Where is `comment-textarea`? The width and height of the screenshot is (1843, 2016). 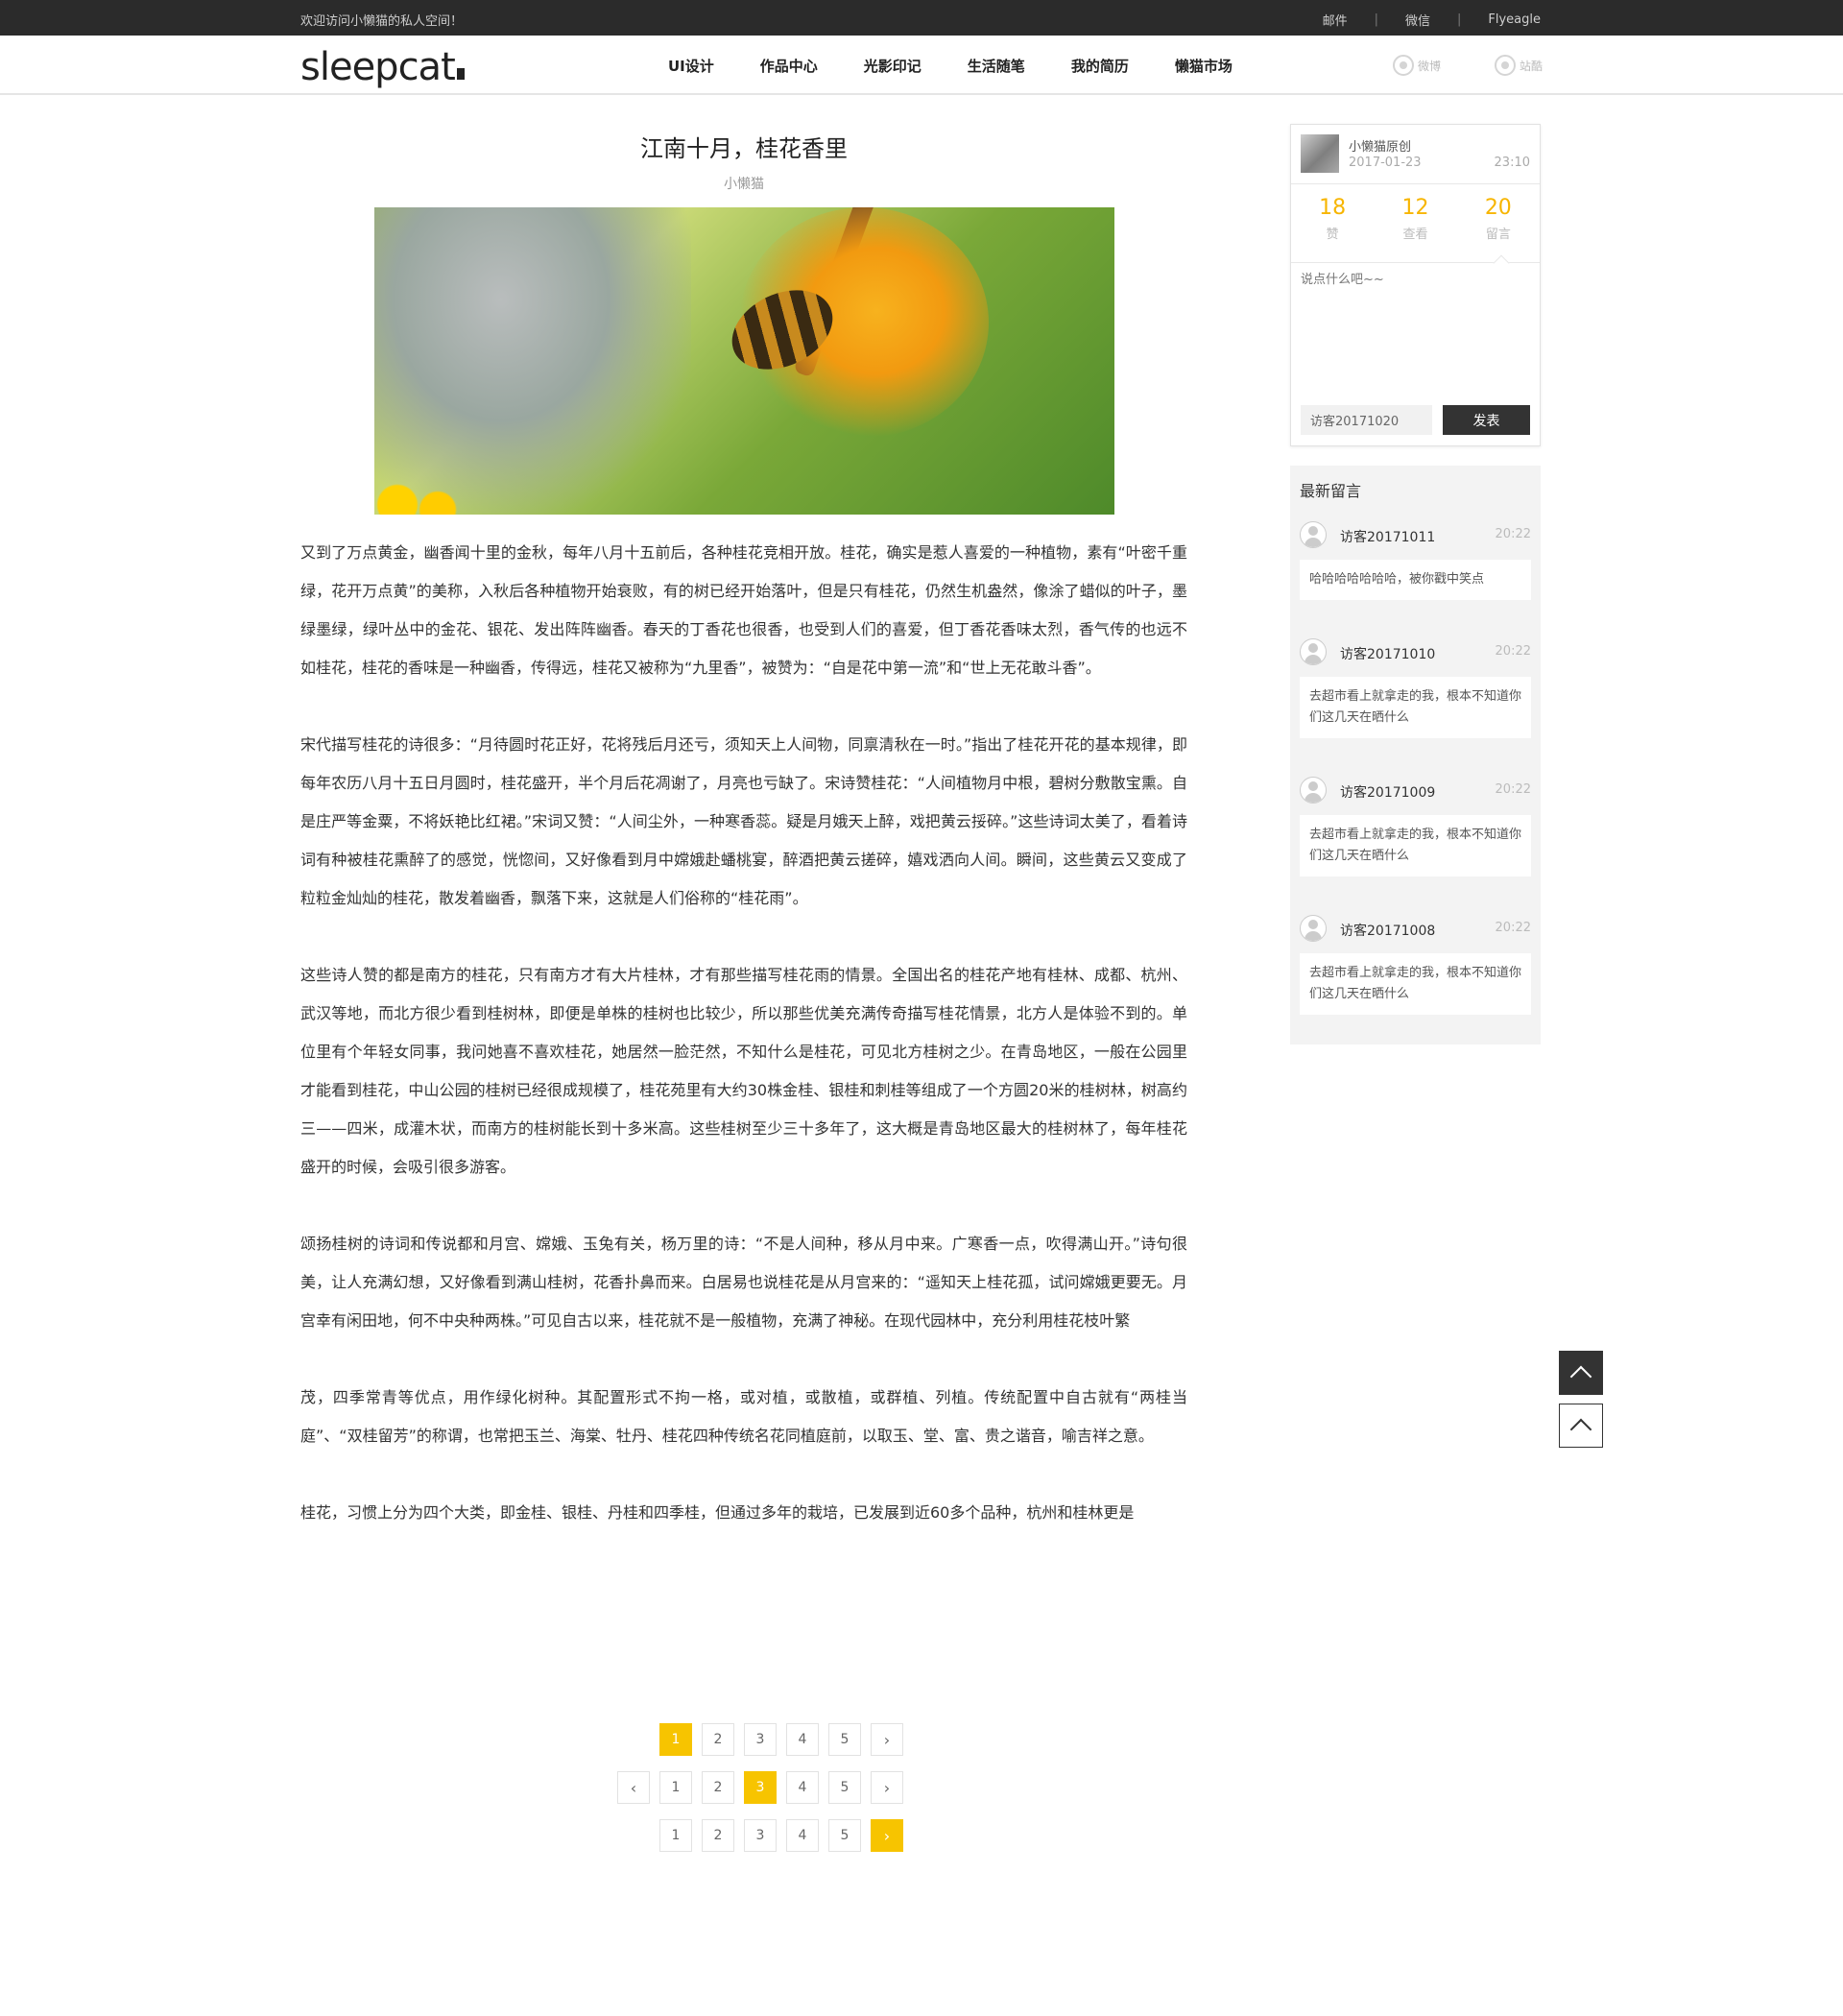
comment-textarea is located at coordinates (1415, 317).